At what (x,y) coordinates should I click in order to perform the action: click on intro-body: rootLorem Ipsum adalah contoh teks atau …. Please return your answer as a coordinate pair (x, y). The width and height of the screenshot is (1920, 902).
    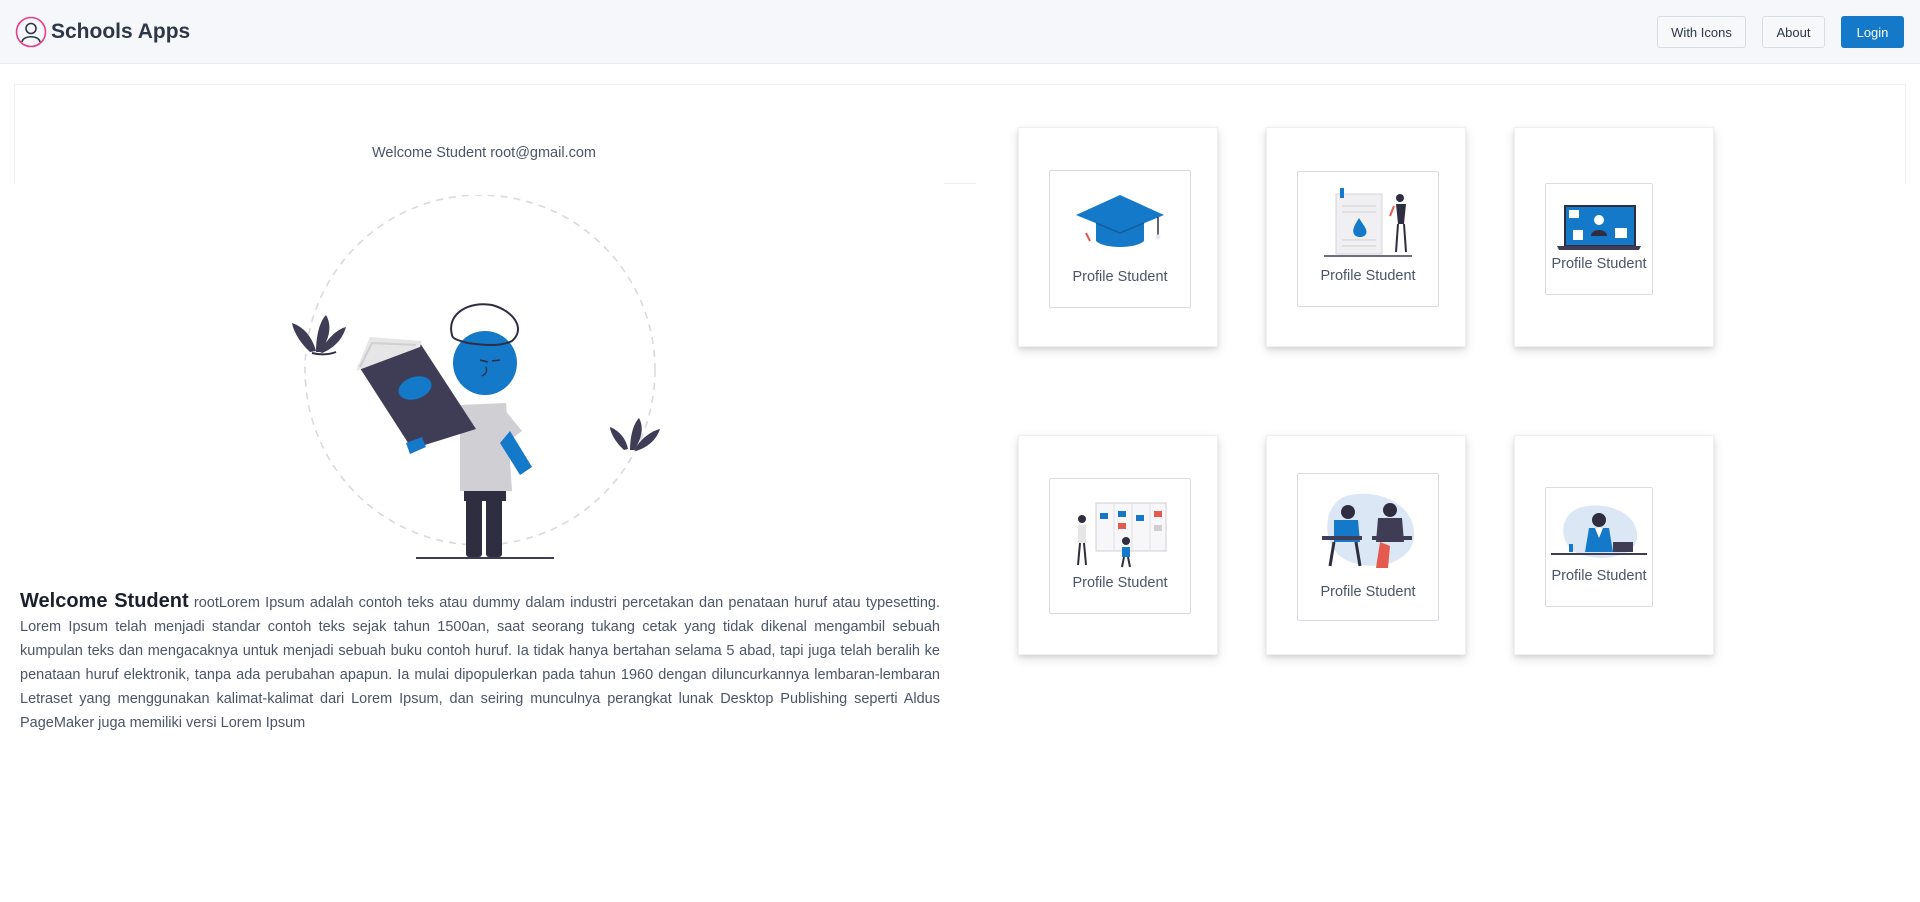
    Looking at the image, I should click on (480, 663).